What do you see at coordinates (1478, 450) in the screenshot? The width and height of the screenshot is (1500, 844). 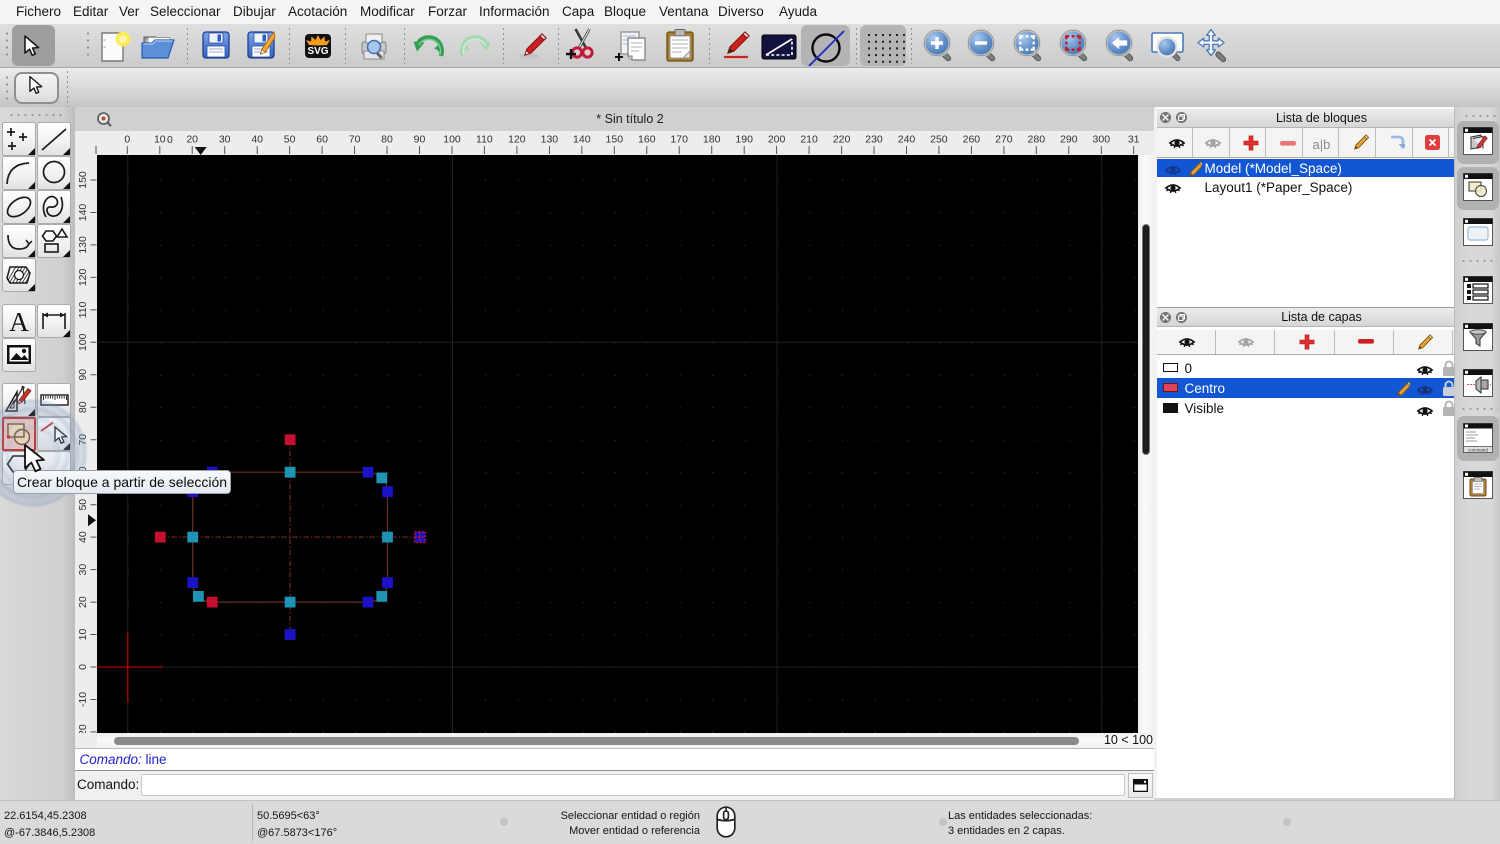 I see `svg-text: command` at bounding box center [1478, 450].